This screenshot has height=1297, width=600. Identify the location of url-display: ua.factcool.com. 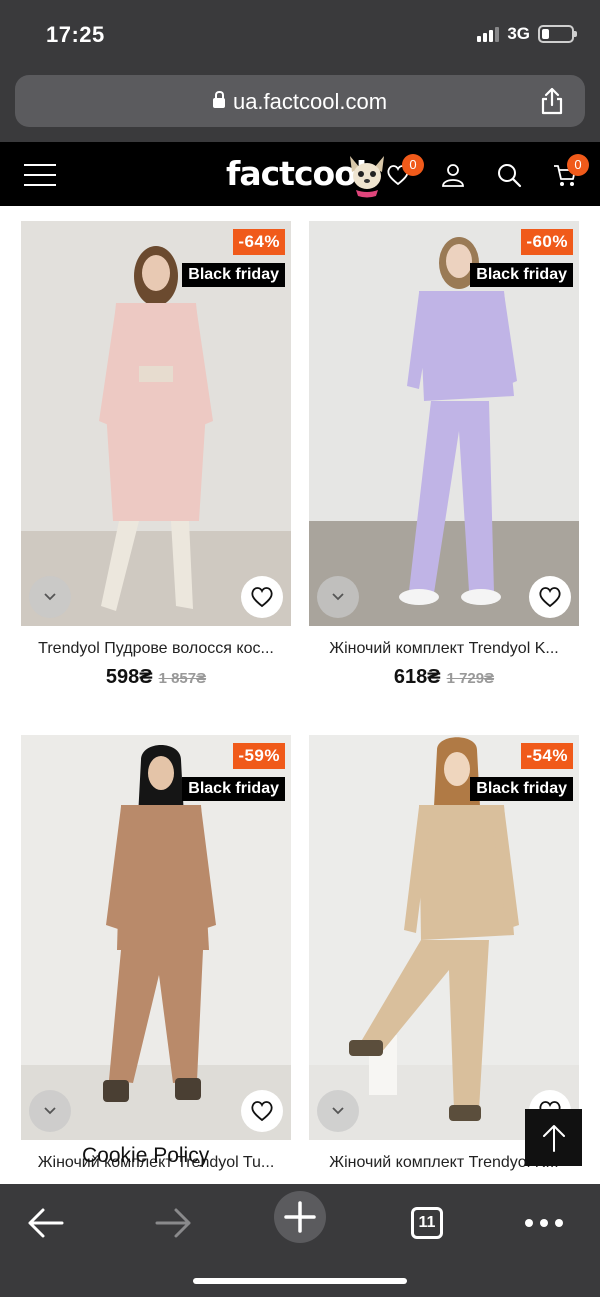
(300, 102).